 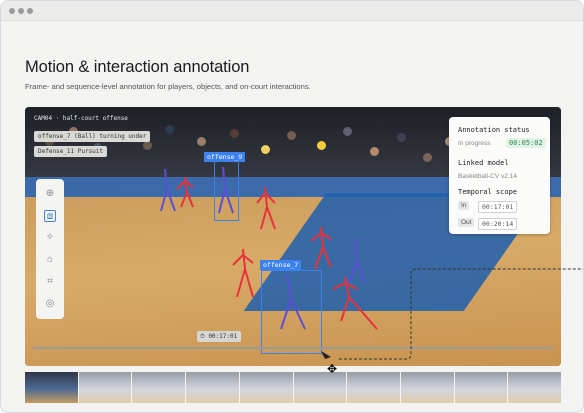 I want to click on title-bar, so click(x=292, y=11).